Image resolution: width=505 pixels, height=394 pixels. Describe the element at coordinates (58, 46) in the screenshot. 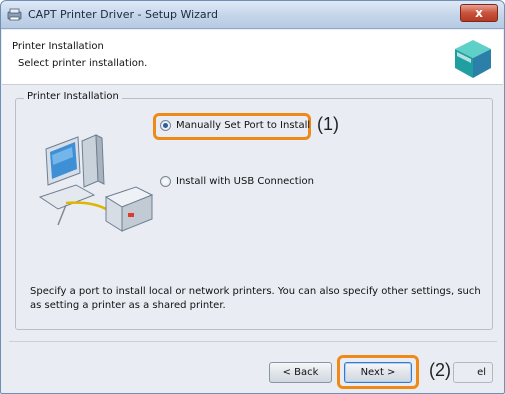

I see `header-title: Printer Installation` at that location.